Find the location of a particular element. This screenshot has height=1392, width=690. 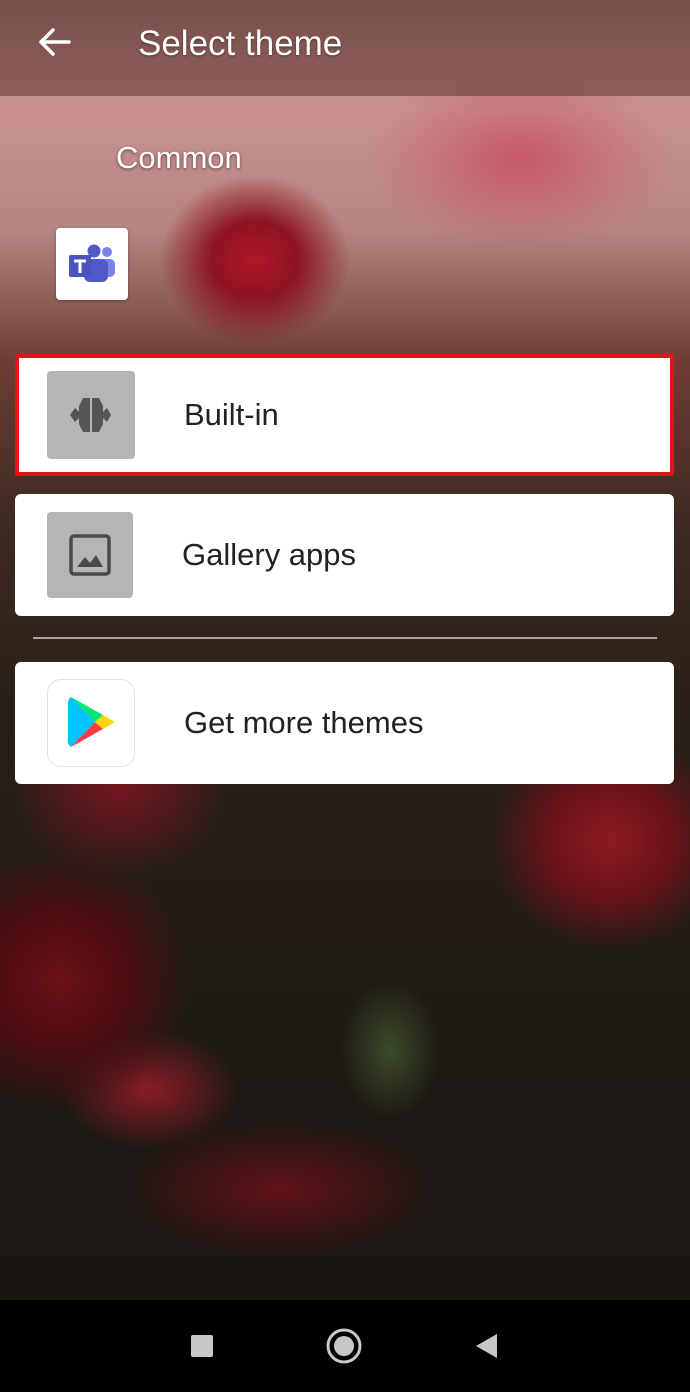

option-label: Built-in is located at coordinates (231, 414).